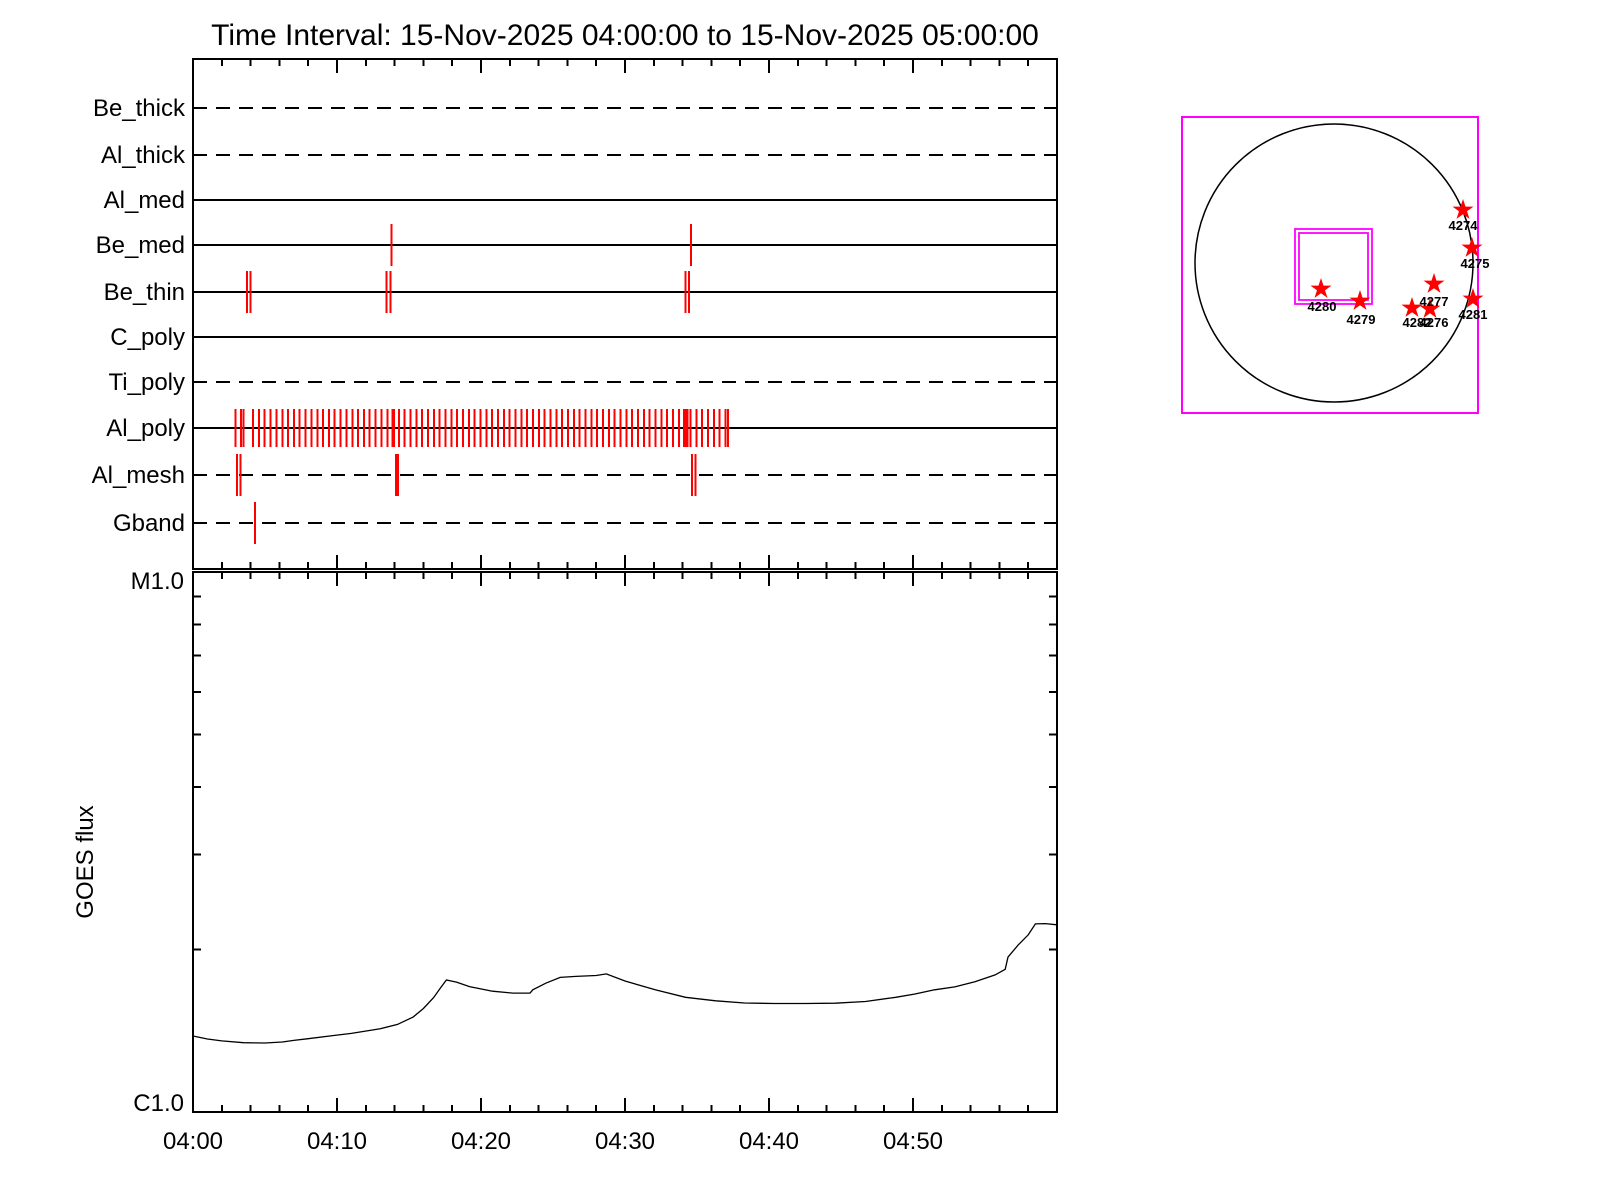  What do you see at coordinates (1361, 319) in the screenshot?
I see `ar-label-4279: 4279` at bounding box center [1361, 319].